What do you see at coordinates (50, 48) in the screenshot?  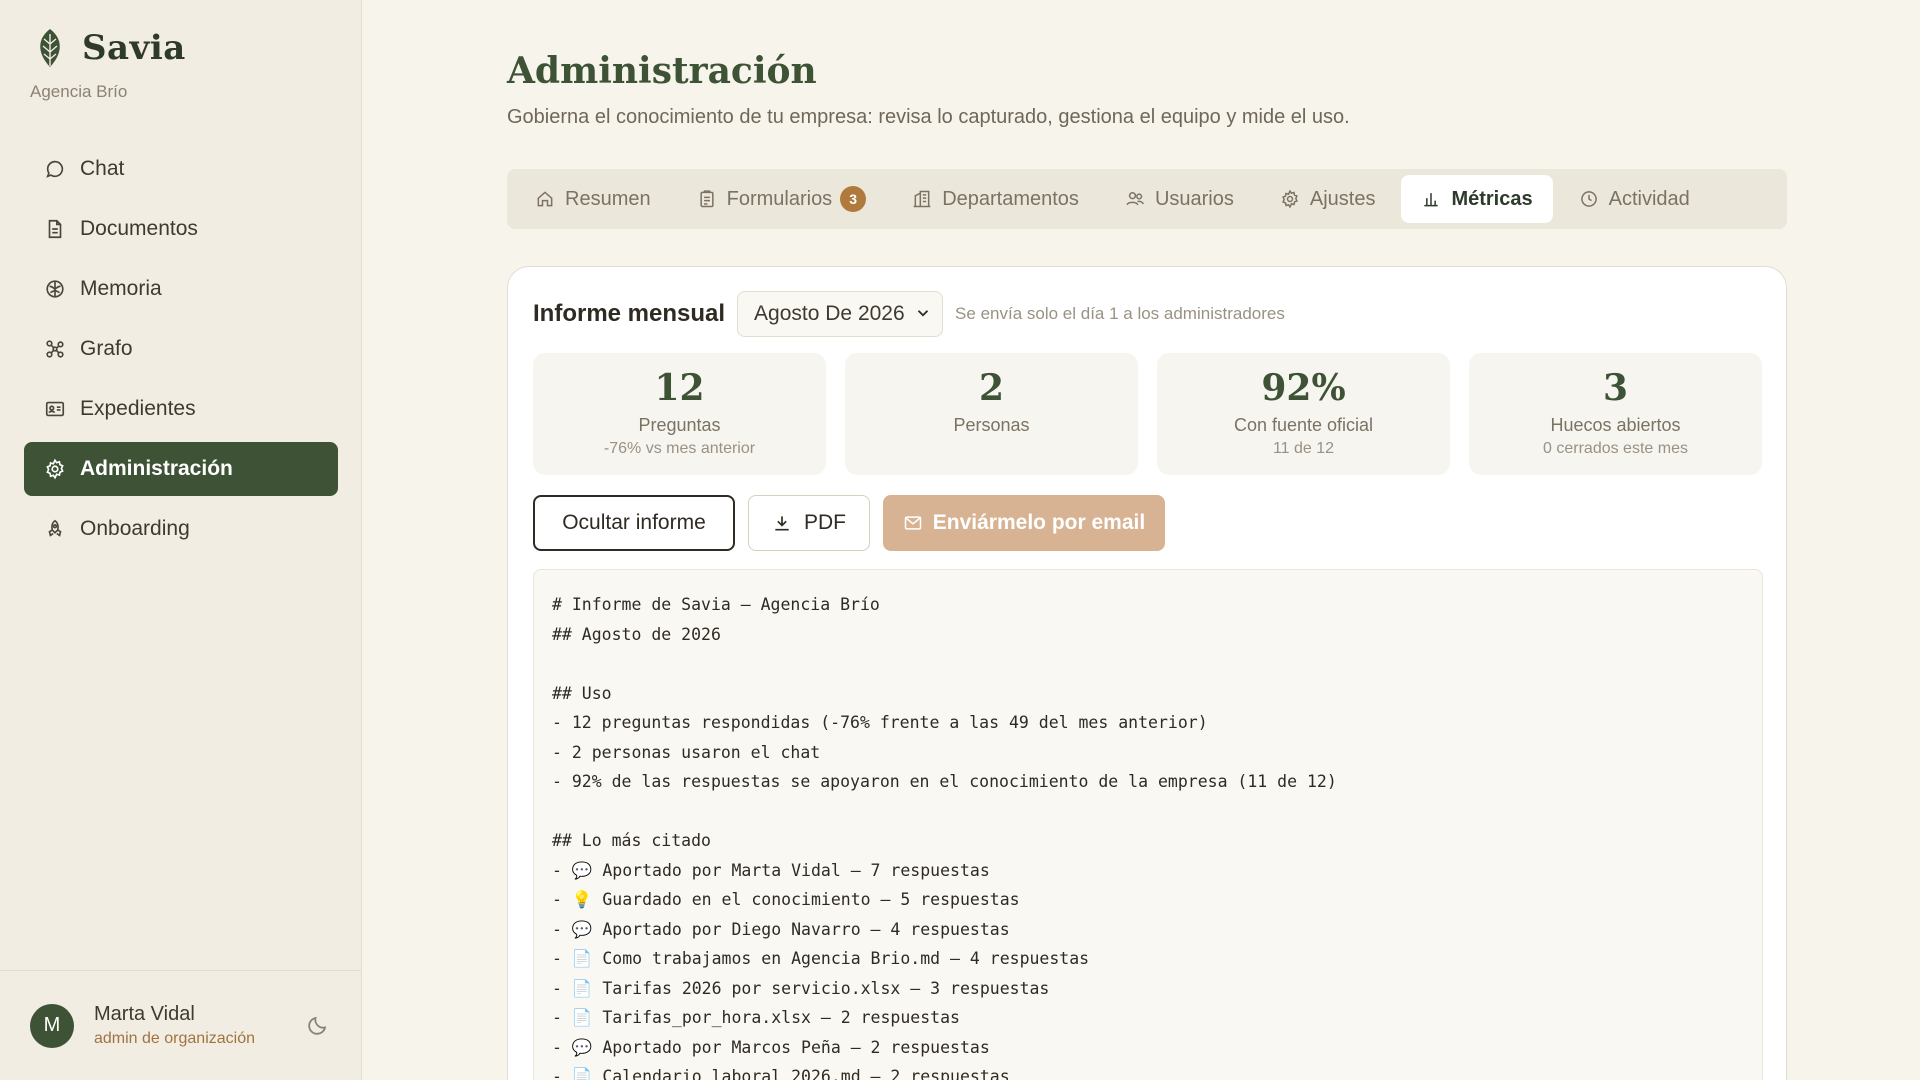 I see `leaf-logo-icon` at bounding box center [50, 48].